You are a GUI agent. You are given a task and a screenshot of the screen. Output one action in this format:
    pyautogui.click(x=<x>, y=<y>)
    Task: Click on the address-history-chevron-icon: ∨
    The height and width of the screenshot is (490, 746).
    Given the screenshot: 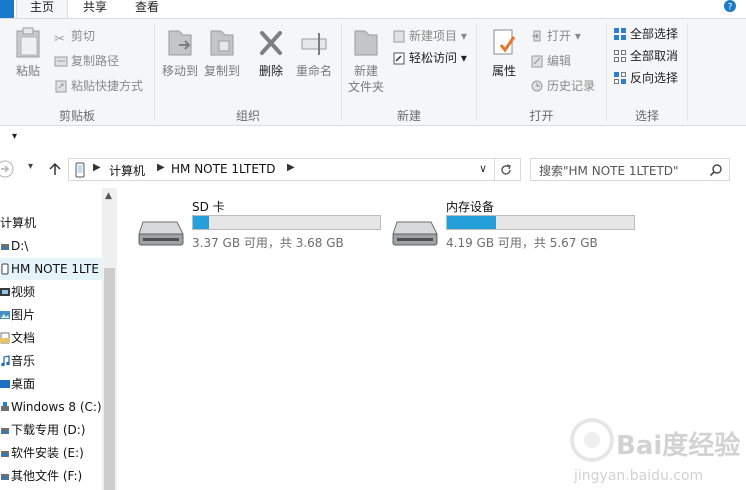 What is the action you would take?
    pyautogui.click(x=483, y=168)
    